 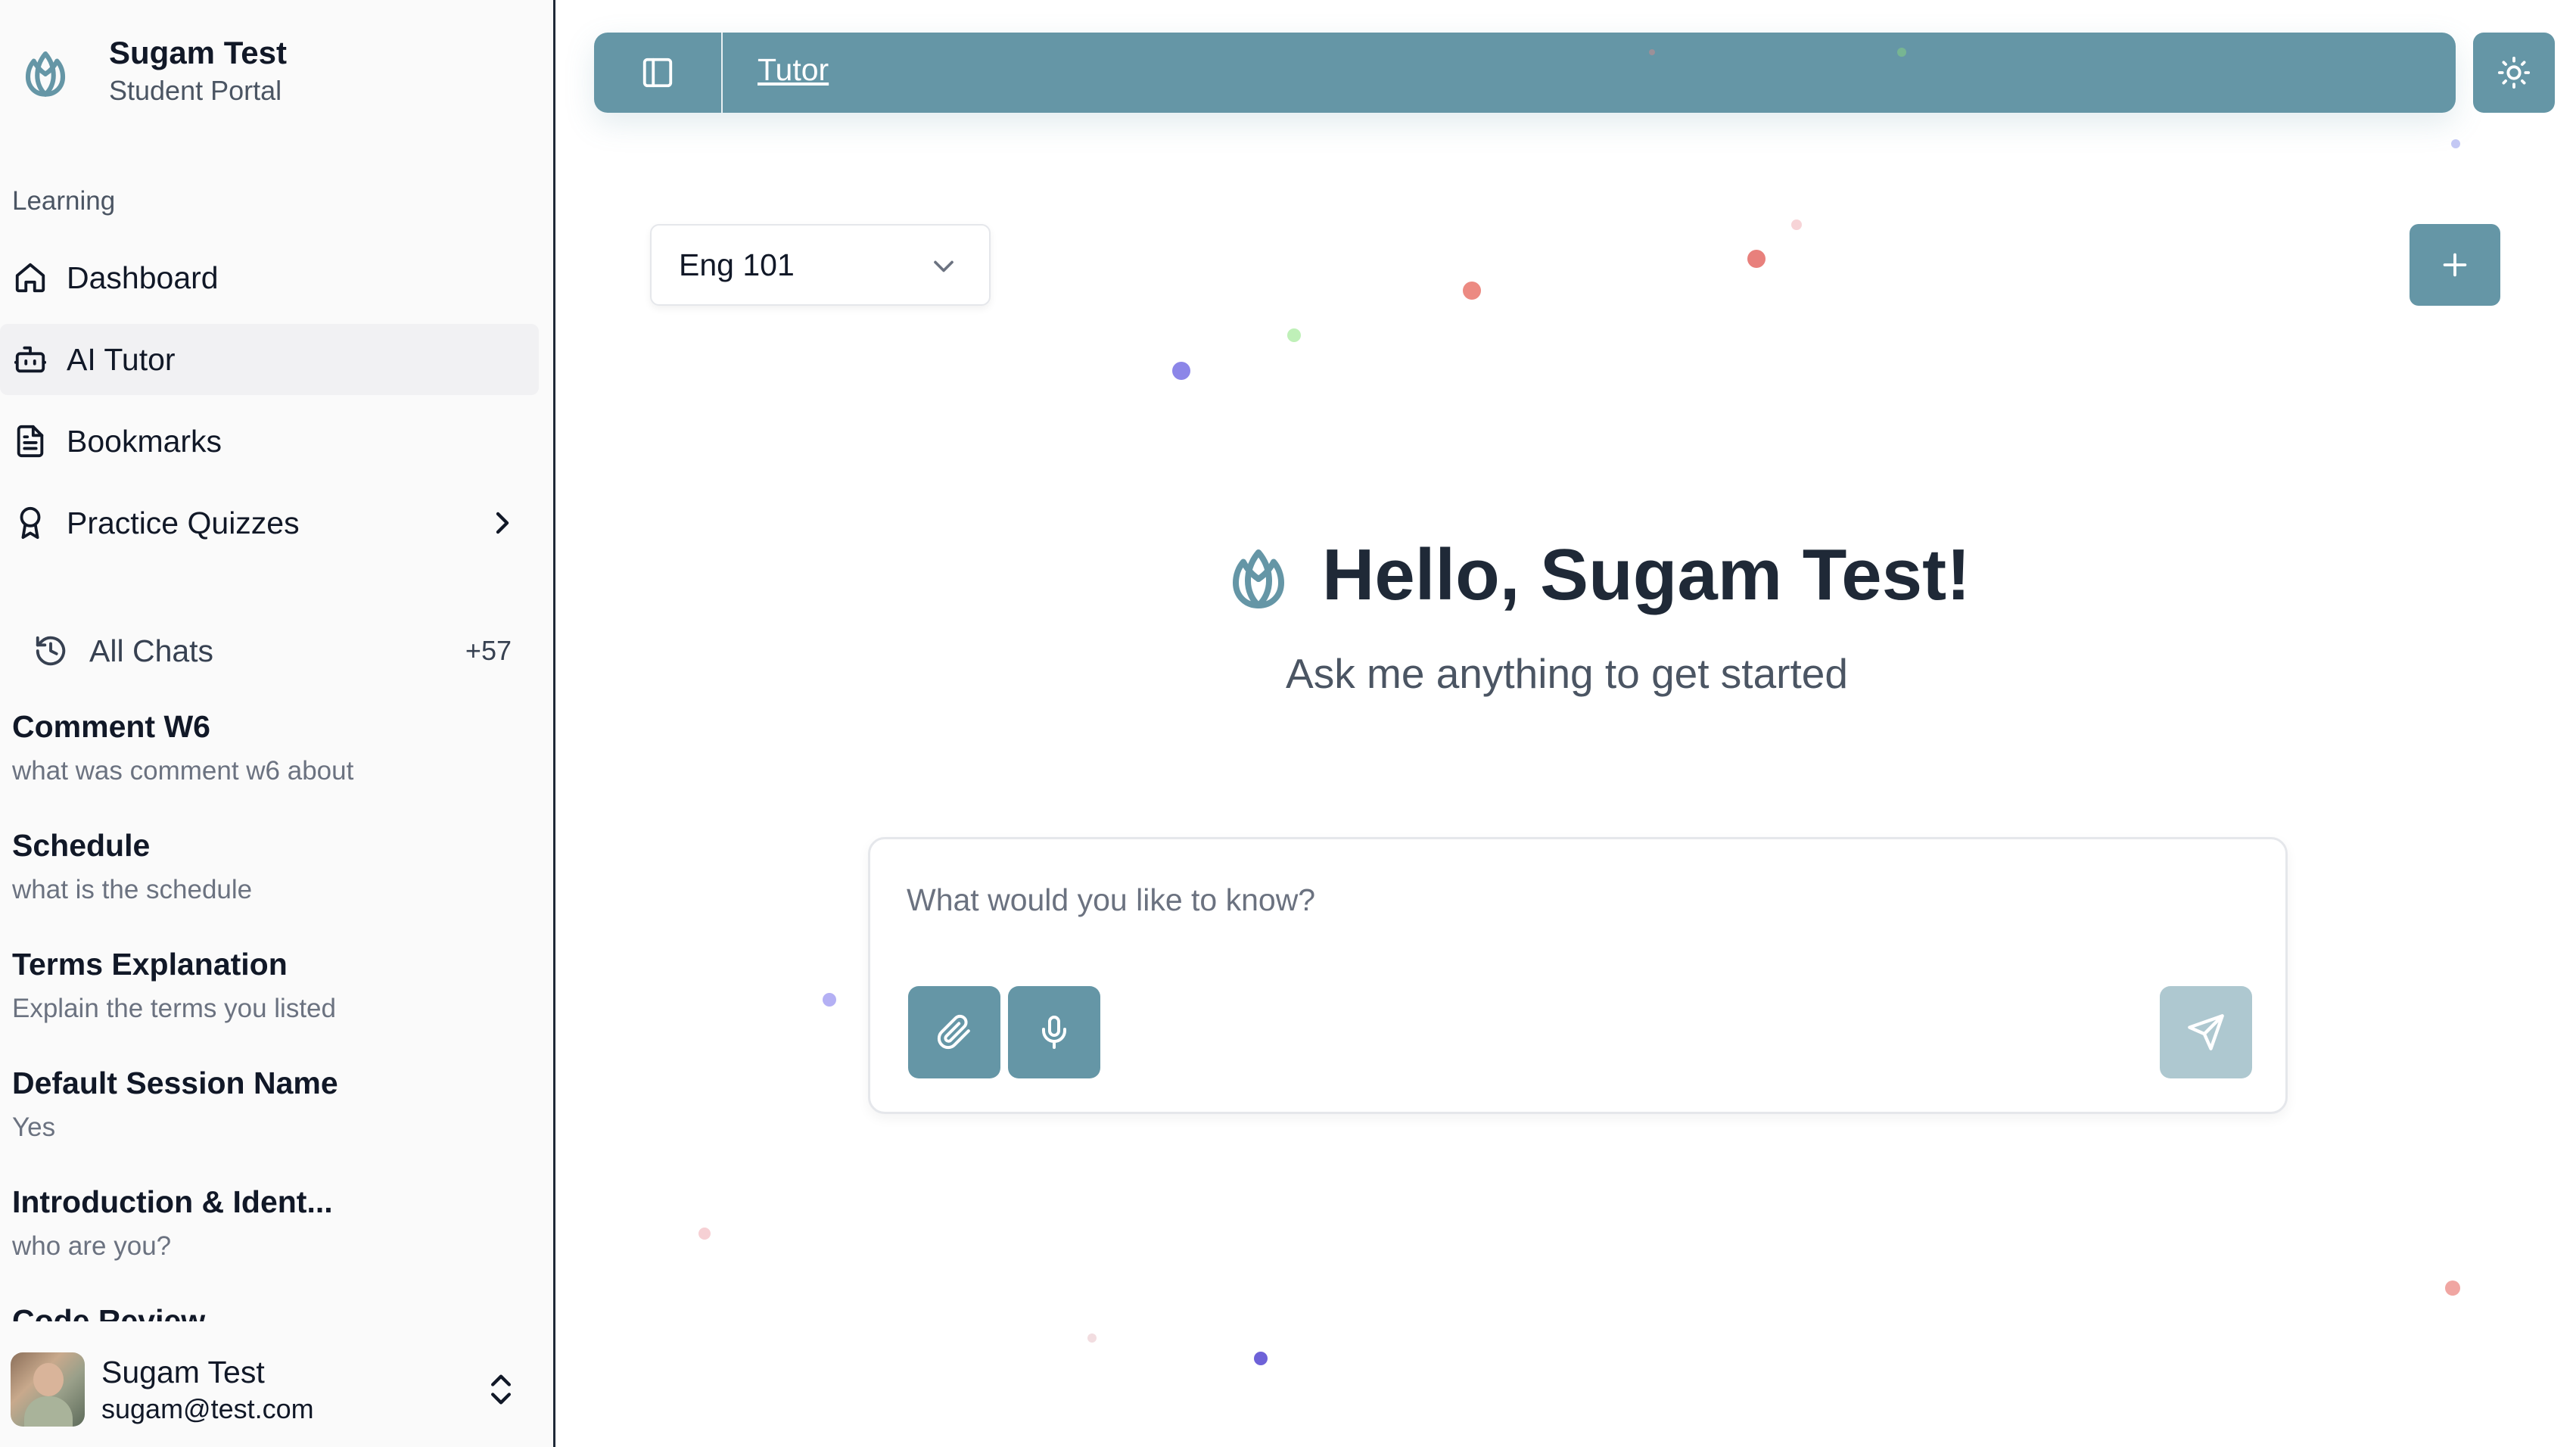 What do you see at coordinates (1646, 574) in the screenshot?
I see `hero-title: Hello, Sugam Test!` at bounding box center [1646, 574].